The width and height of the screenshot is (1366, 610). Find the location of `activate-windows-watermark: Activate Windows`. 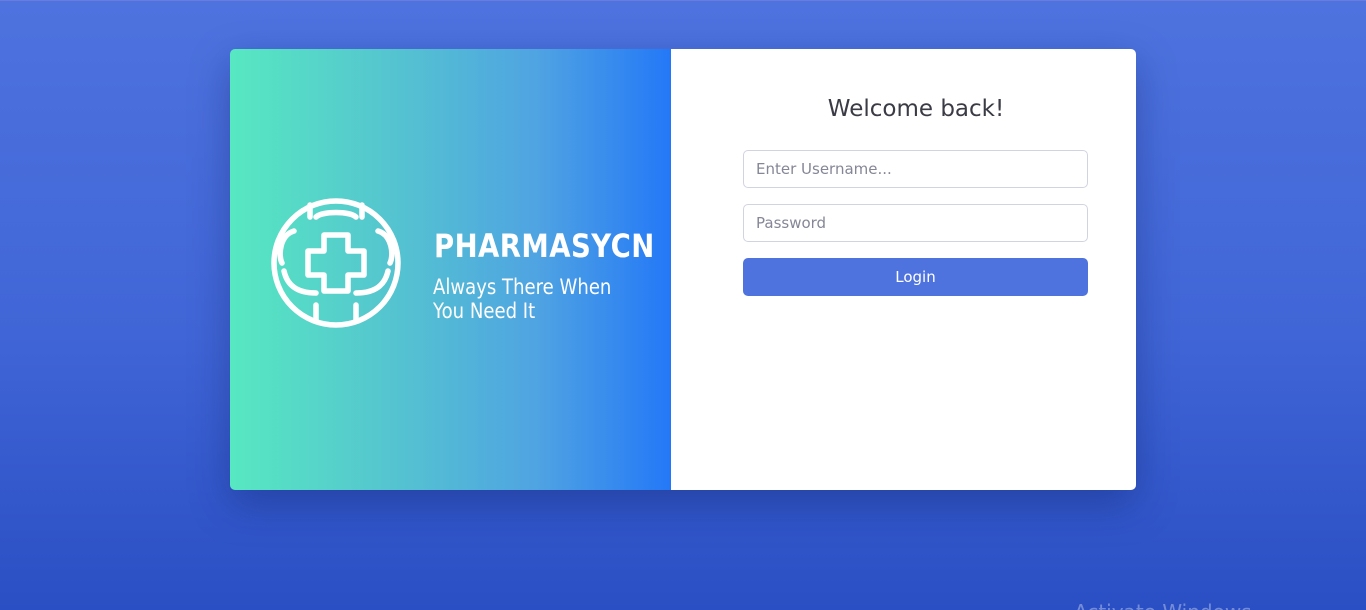

activate-windows-watermark: Activate Windows is located at coordinates (1163, 605).